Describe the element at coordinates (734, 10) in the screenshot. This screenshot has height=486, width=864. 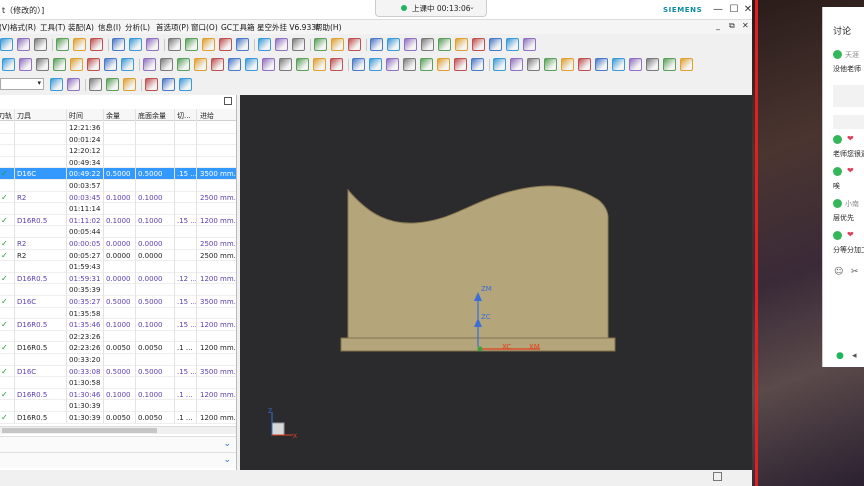
I see `maximize-button: ☐` at that location.